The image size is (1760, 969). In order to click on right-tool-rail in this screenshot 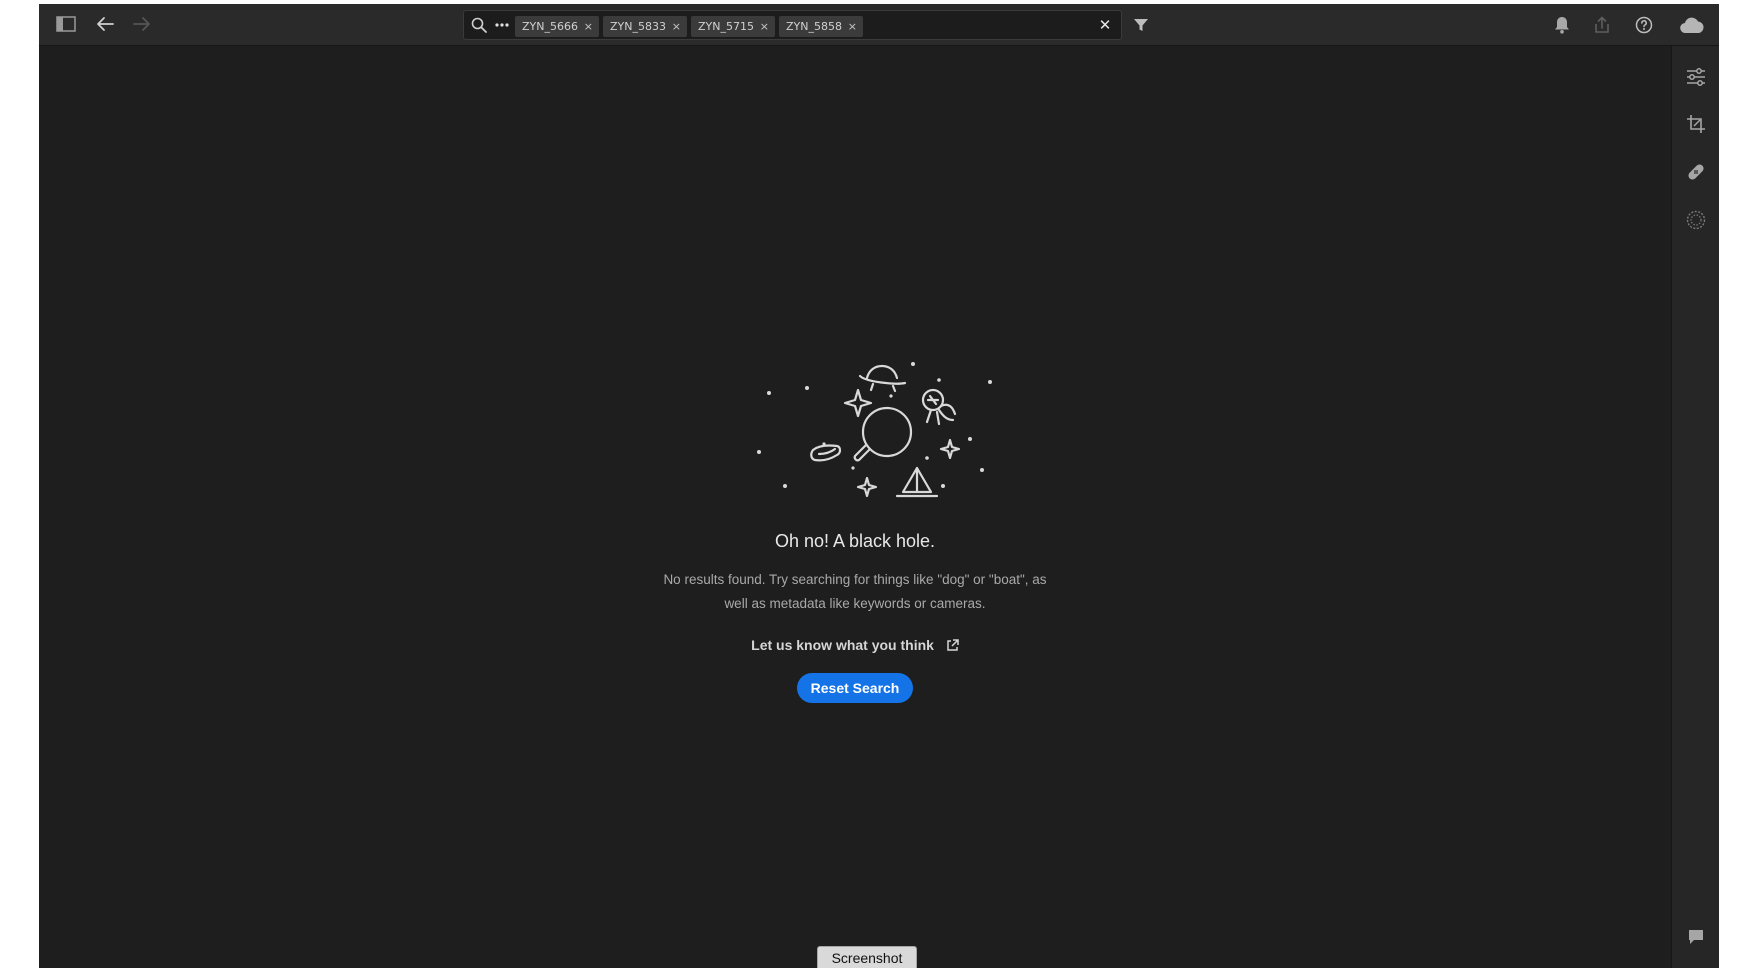, I will do `click(1695, 507)`.